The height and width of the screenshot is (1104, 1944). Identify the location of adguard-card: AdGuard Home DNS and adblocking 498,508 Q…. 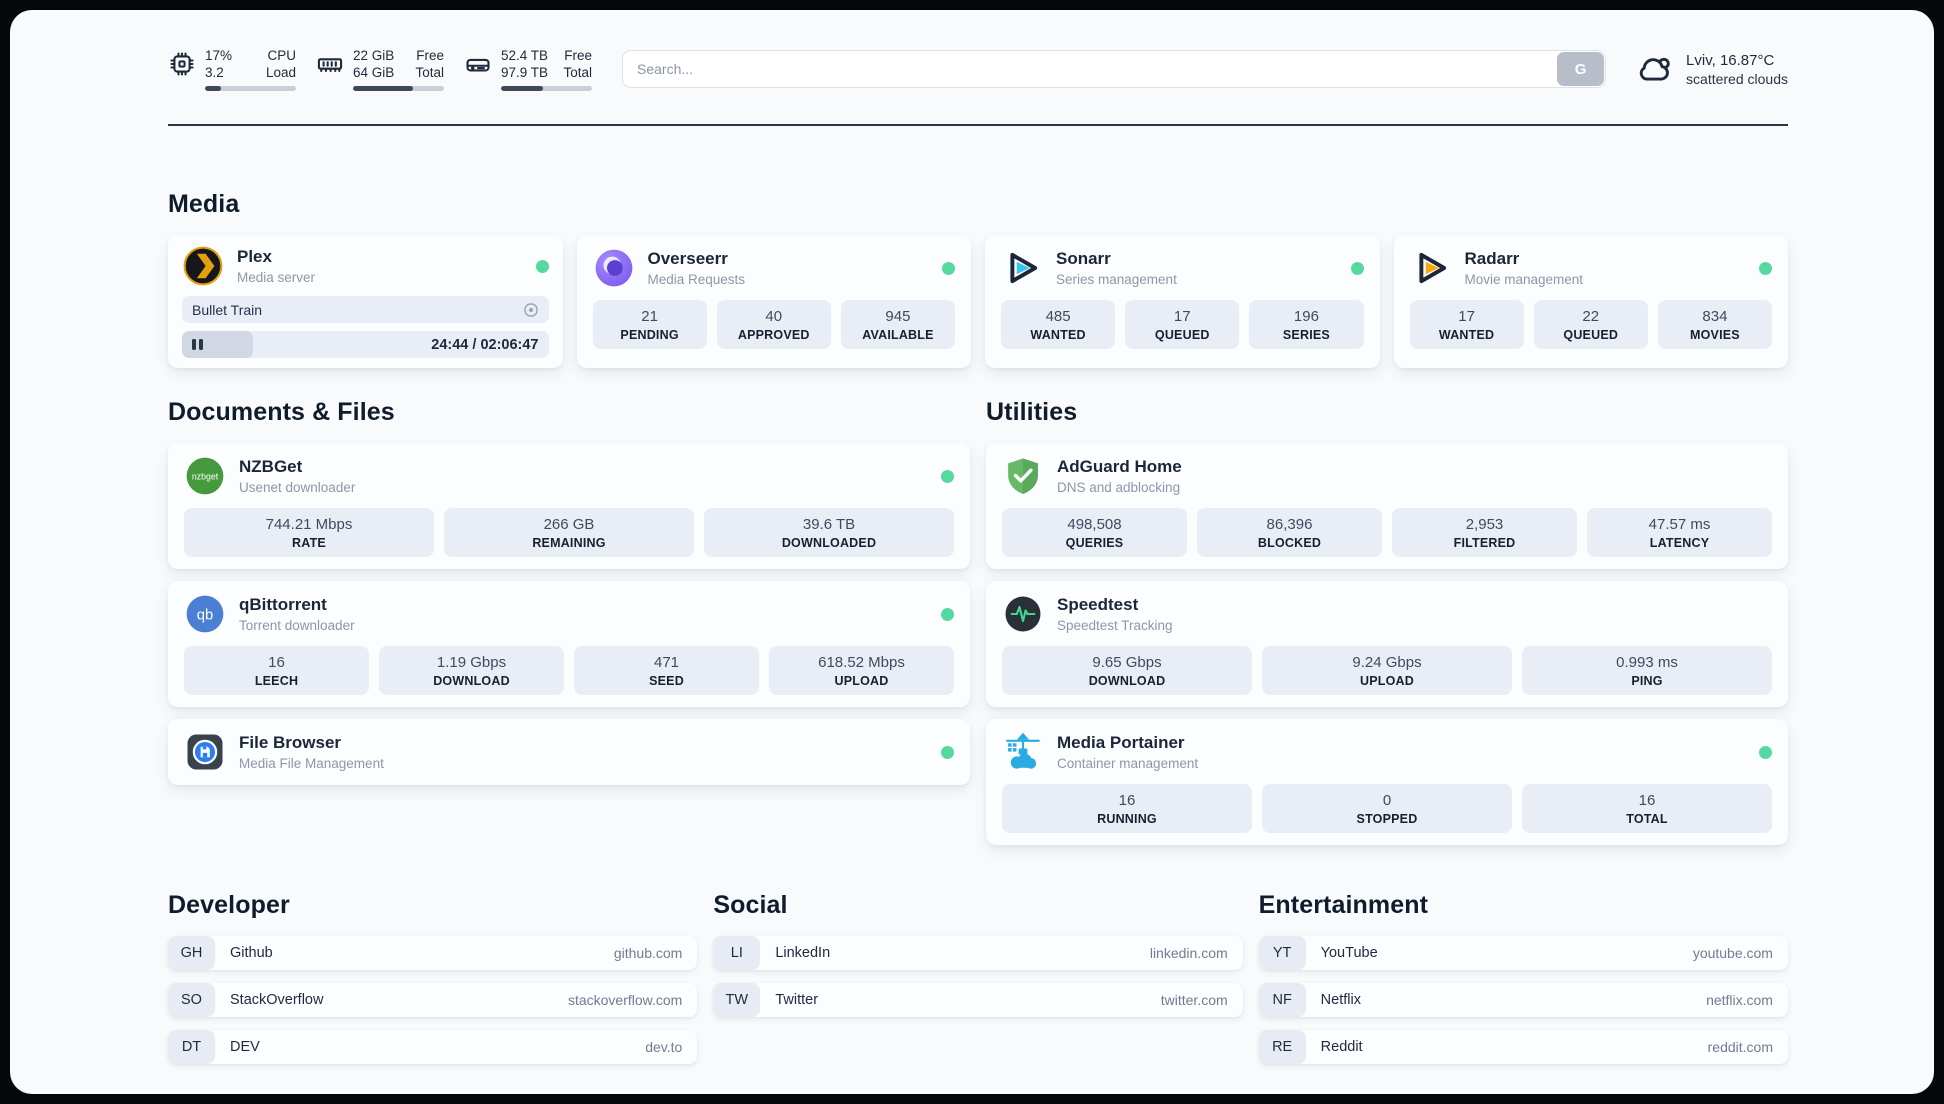
(1387, 506).